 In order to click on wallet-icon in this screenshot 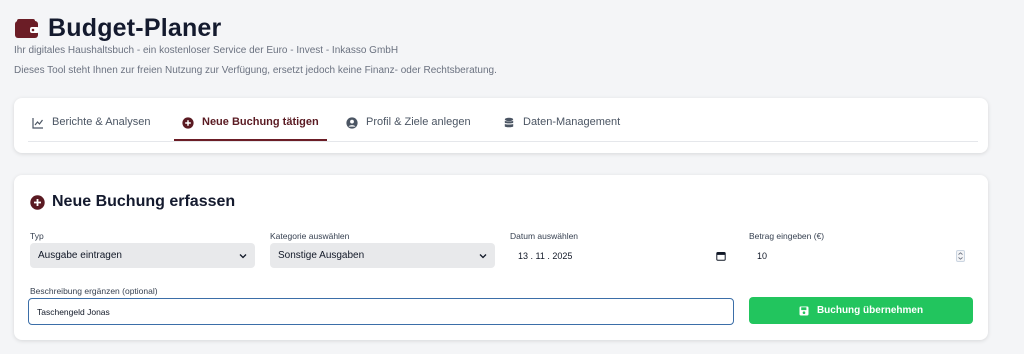, I will do `click(27, 28)`.